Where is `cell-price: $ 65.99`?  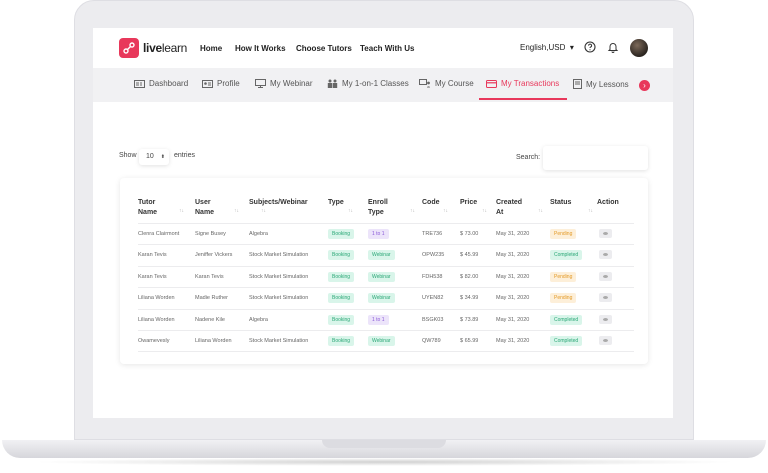
cell-price: $ 65.99 is located at coordinates (469, 341).